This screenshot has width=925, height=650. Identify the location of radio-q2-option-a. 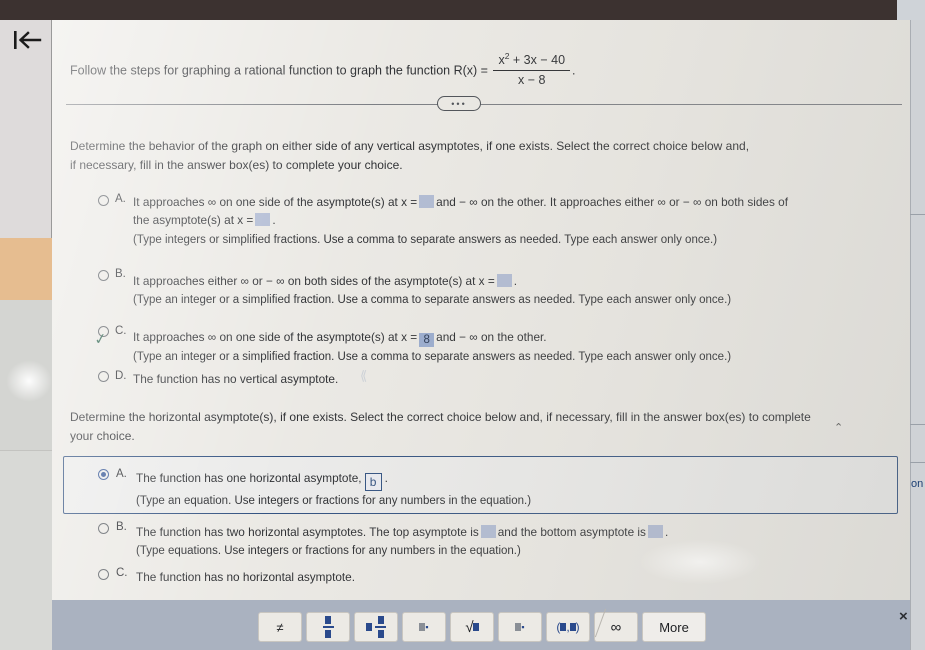
(103, 474).